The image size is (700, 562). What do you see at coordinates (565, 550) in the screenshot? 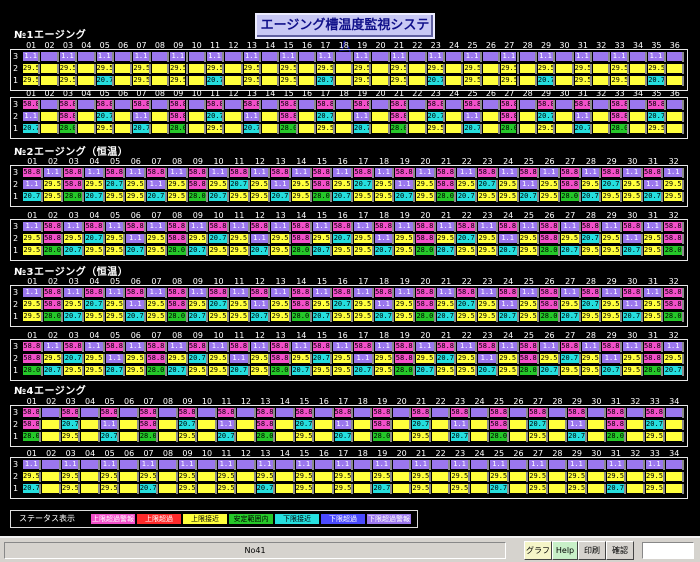
I see `help-button: Help` at bounding box center [565, 550].